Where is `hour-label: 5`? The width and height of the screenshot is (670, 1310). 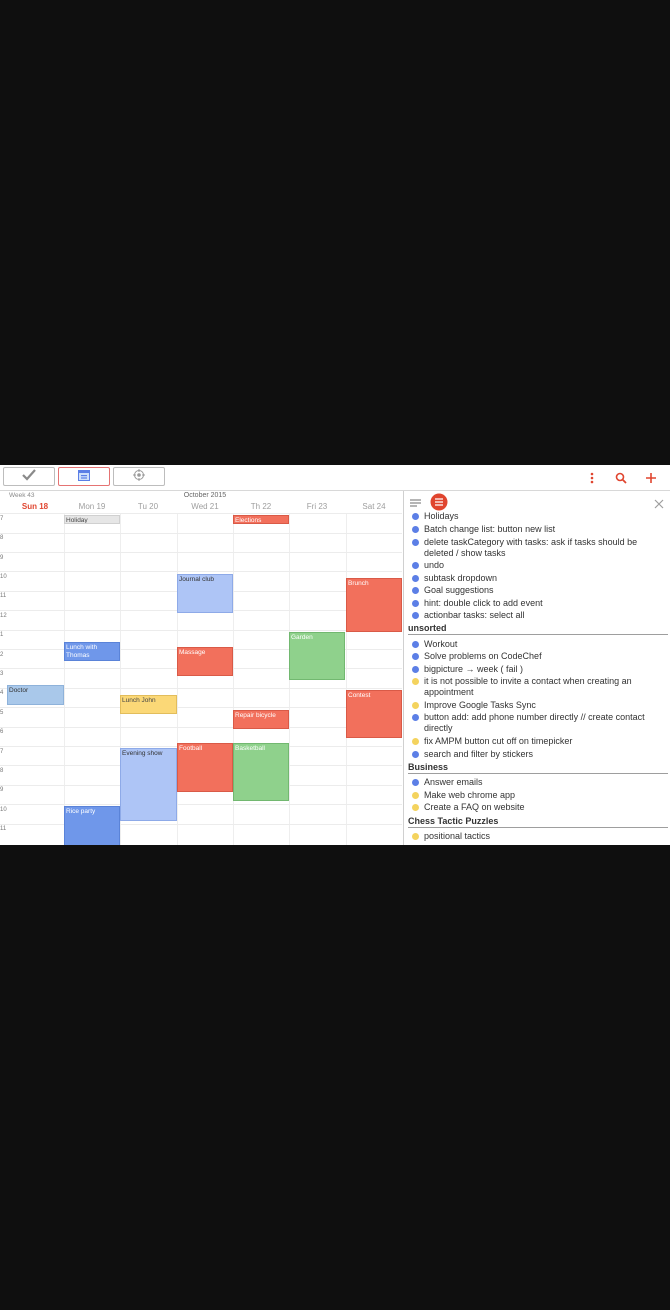 hour-label: 5 is located at coordinates (2, 713).